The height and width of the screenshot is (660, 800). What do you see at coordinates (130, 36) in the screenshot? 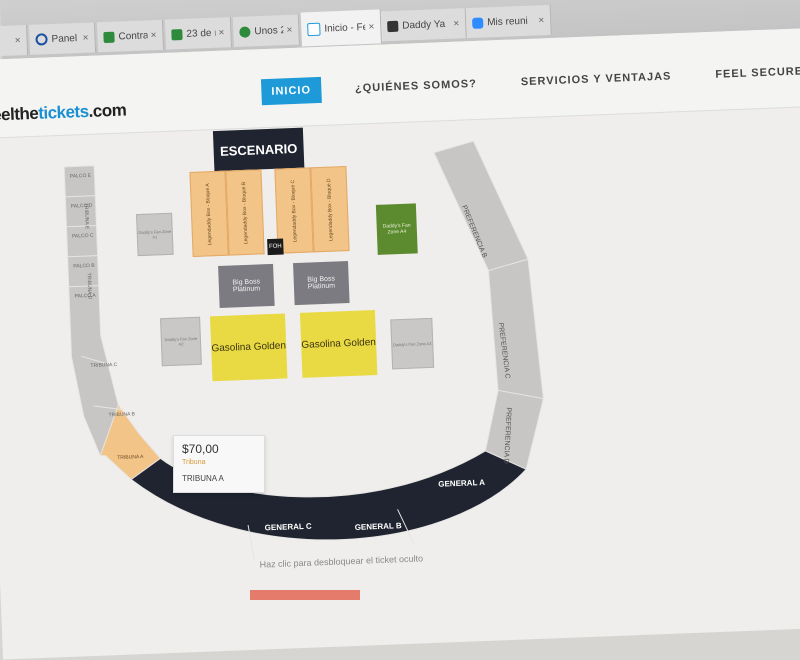
I see `browser-tab: Contrase ×` at bounding box center [130, 36].